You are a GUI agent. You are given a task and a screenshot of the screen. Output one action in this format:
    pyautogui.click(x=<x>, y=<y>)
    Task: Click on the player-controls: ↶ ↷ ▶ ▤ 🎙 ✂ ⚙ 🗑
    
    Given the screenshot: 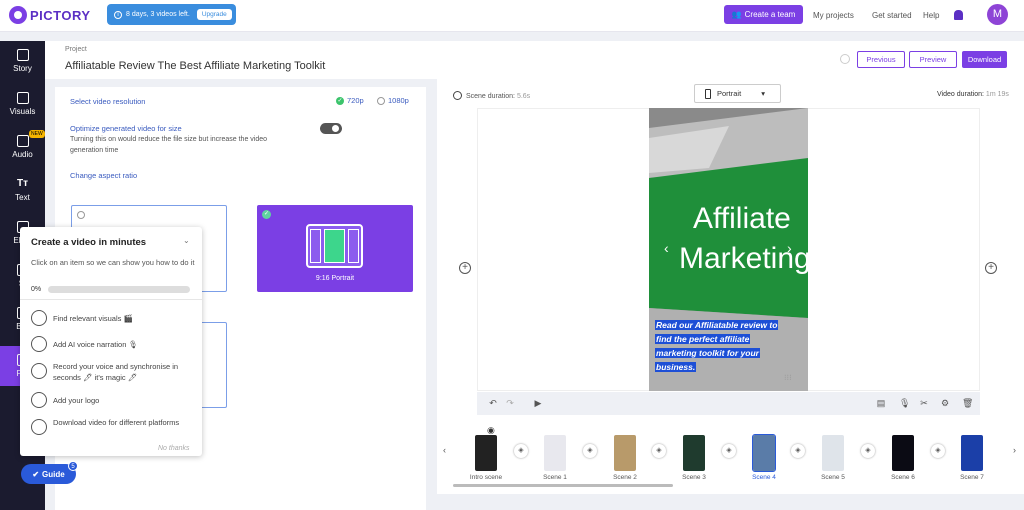 What is the action you would take?
    pyautogui.click(x=728, y=403)
    